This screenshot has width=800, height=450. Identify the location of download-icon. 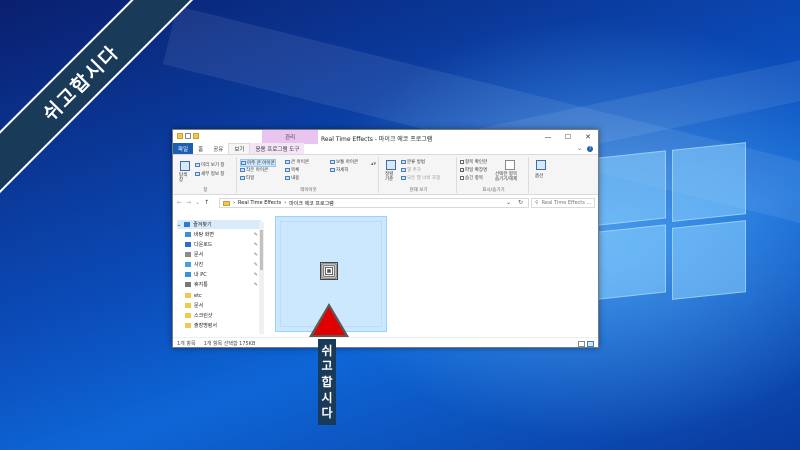
(188, 244).